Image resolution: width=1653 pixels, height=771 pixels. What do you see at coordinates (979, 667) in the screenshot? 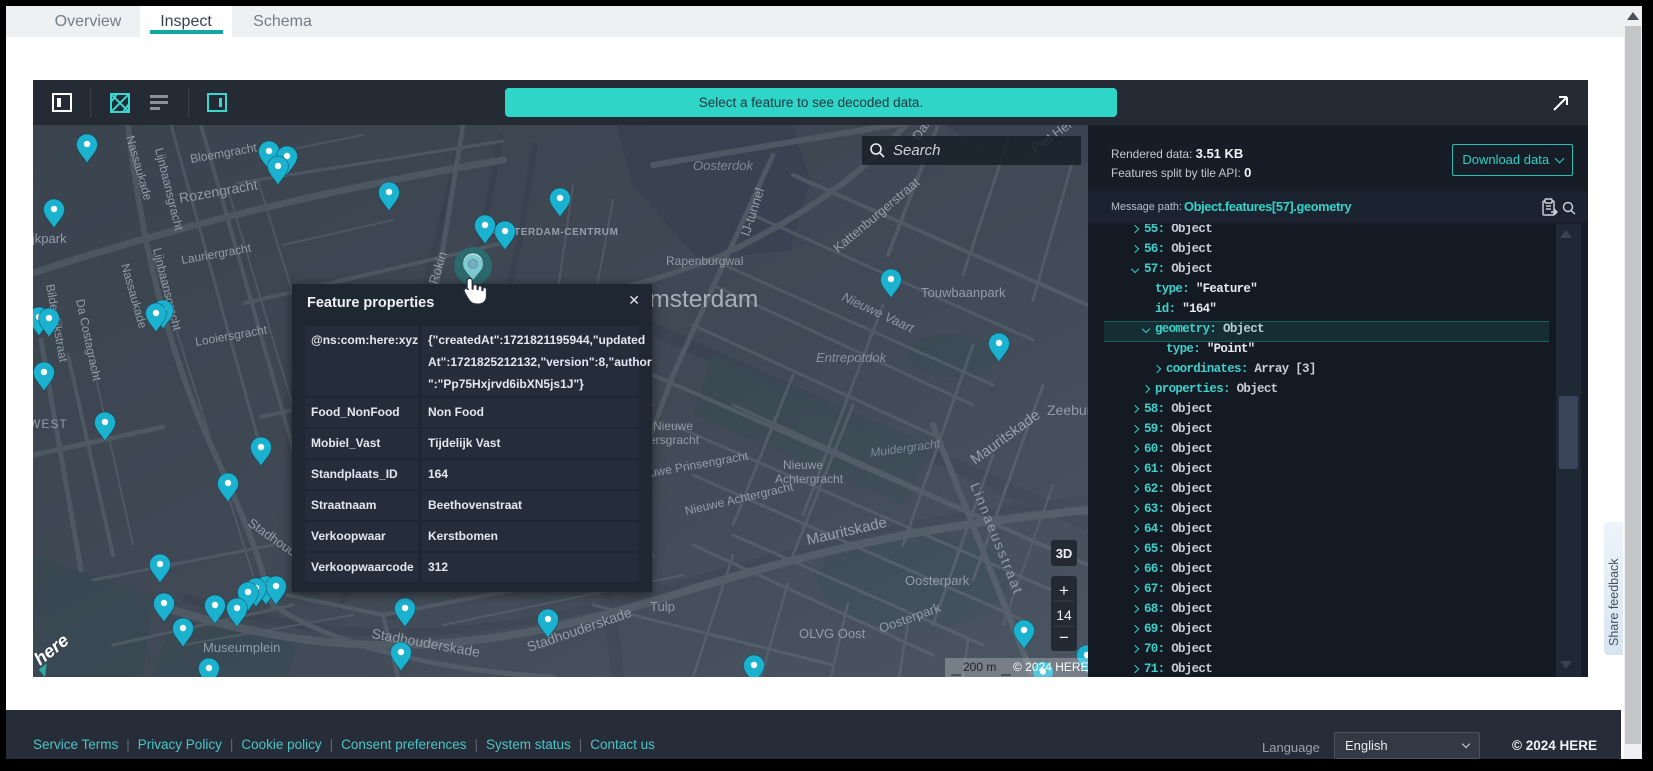
I see `svg-text: 200 m` at bounding box center [979, 667].